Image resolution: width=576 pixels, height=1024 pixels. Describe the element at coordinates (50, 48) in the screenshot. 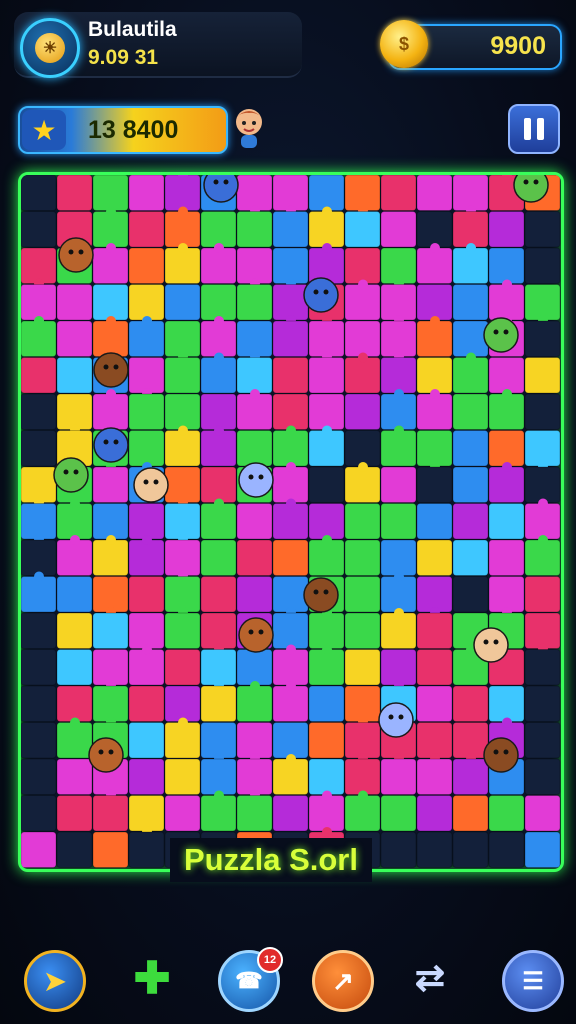

I see `player-avatar: ☀` at that location.